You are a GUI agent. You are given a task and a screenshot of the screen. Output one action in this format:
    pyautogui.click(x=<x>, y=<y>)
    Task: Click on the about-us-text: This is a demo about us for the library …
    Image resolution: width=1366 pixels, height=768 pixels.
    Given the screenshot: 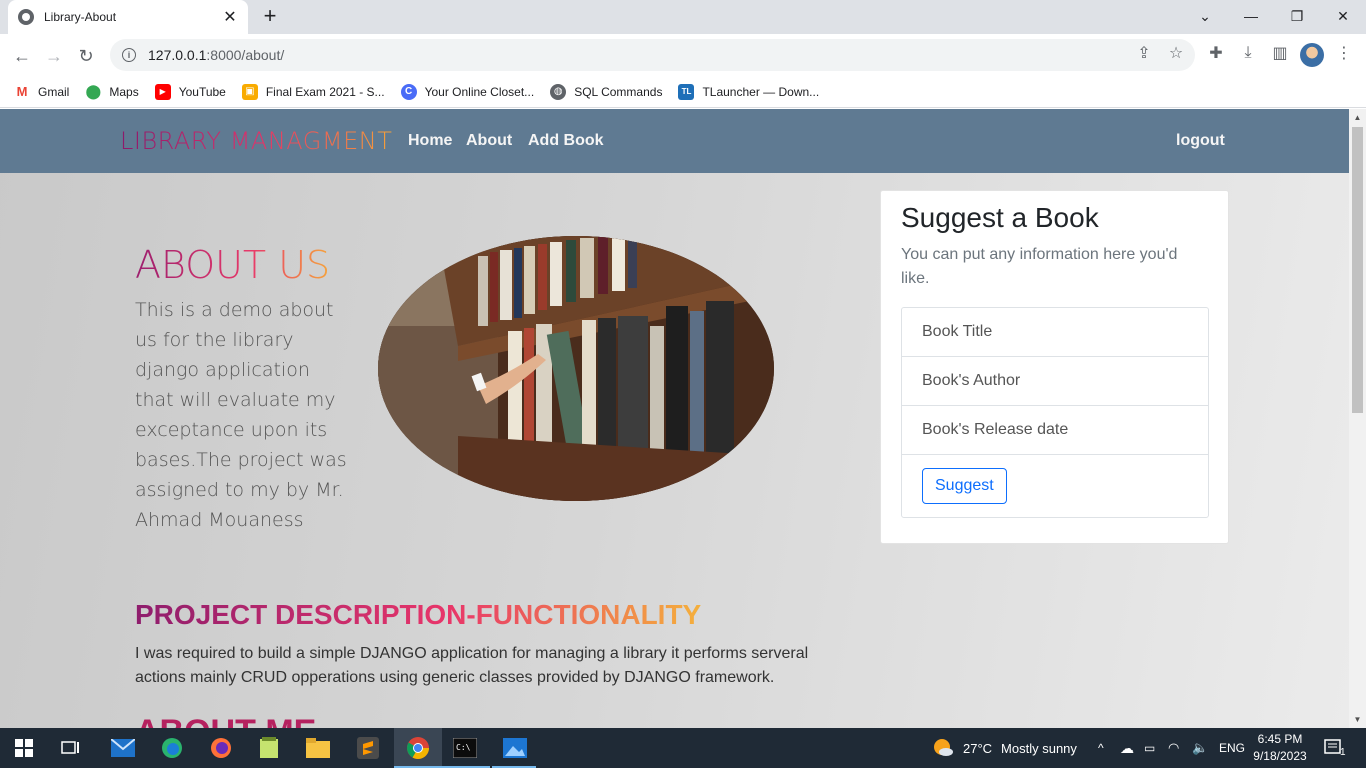 What is the action you would take?
    pyautogui.click(x=241, y=415)
    